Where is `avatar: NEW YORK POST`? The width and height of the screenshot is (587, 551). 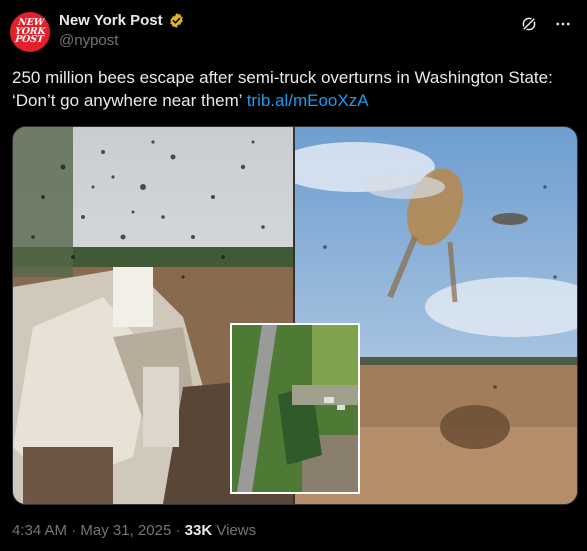
avatar: NEW YORK POST is located at coordinates (30, 32).